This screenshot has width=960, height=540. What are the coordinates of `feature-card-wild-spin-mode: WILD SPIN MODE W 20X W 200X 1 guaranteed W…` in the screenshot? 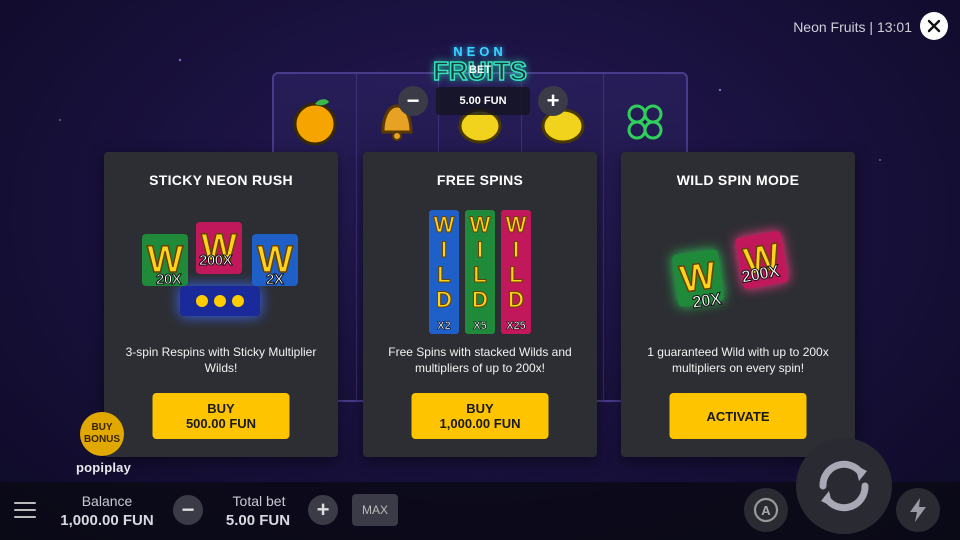 It's located at (738, 304).